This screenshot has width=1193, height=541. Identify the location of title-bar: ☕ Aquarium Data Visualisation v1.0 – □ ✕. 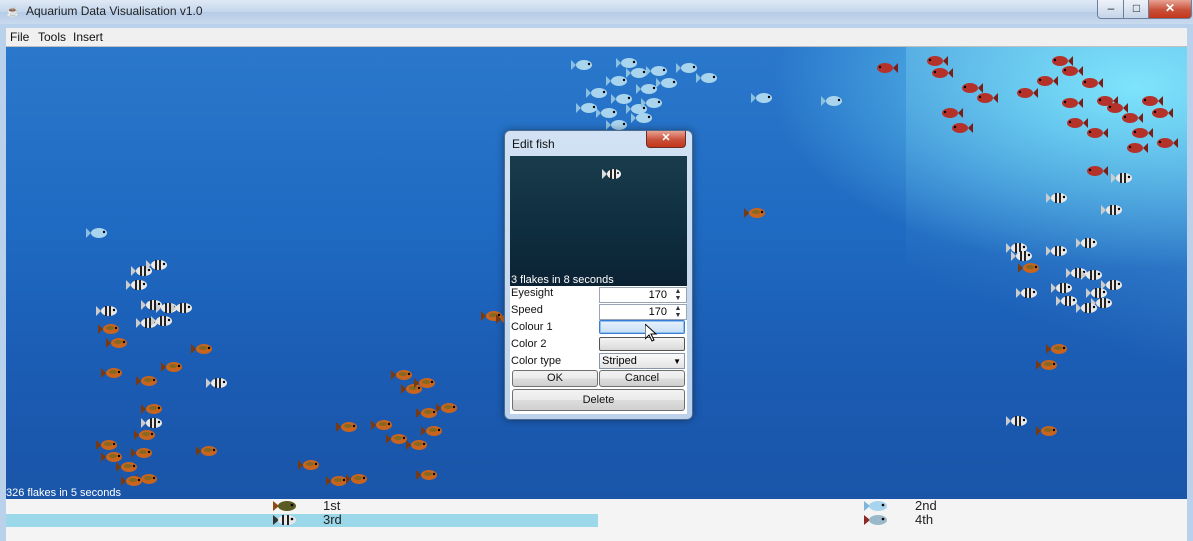
(596, 12).